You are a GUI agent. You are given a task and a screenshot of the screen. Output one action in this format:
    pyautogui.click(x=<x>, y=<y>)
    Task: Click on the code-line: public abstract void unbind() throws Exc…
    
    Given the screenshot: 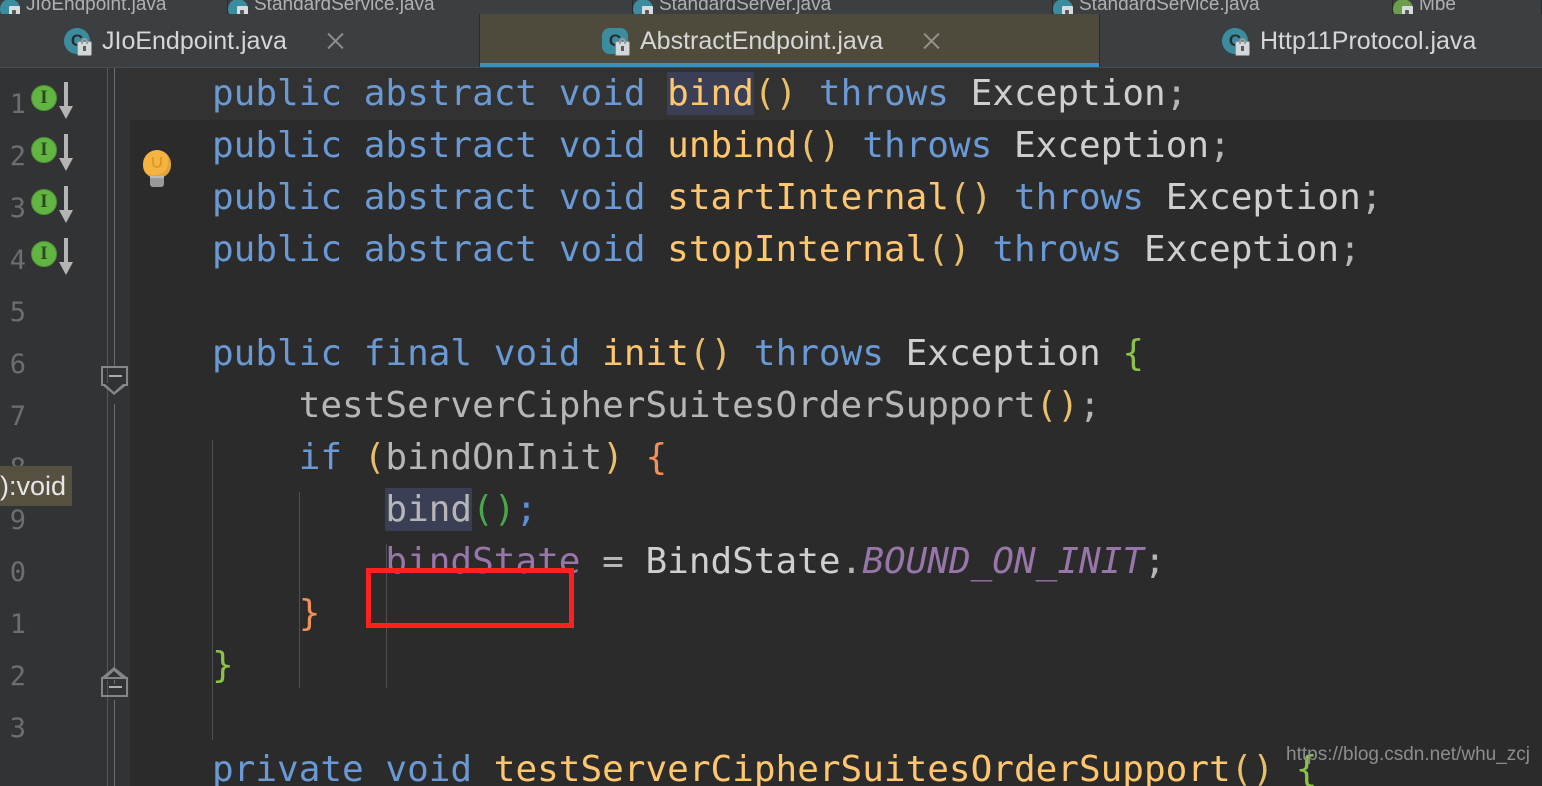 What is the action you would take?
    pyautogui.click(x=877, y=146)
    